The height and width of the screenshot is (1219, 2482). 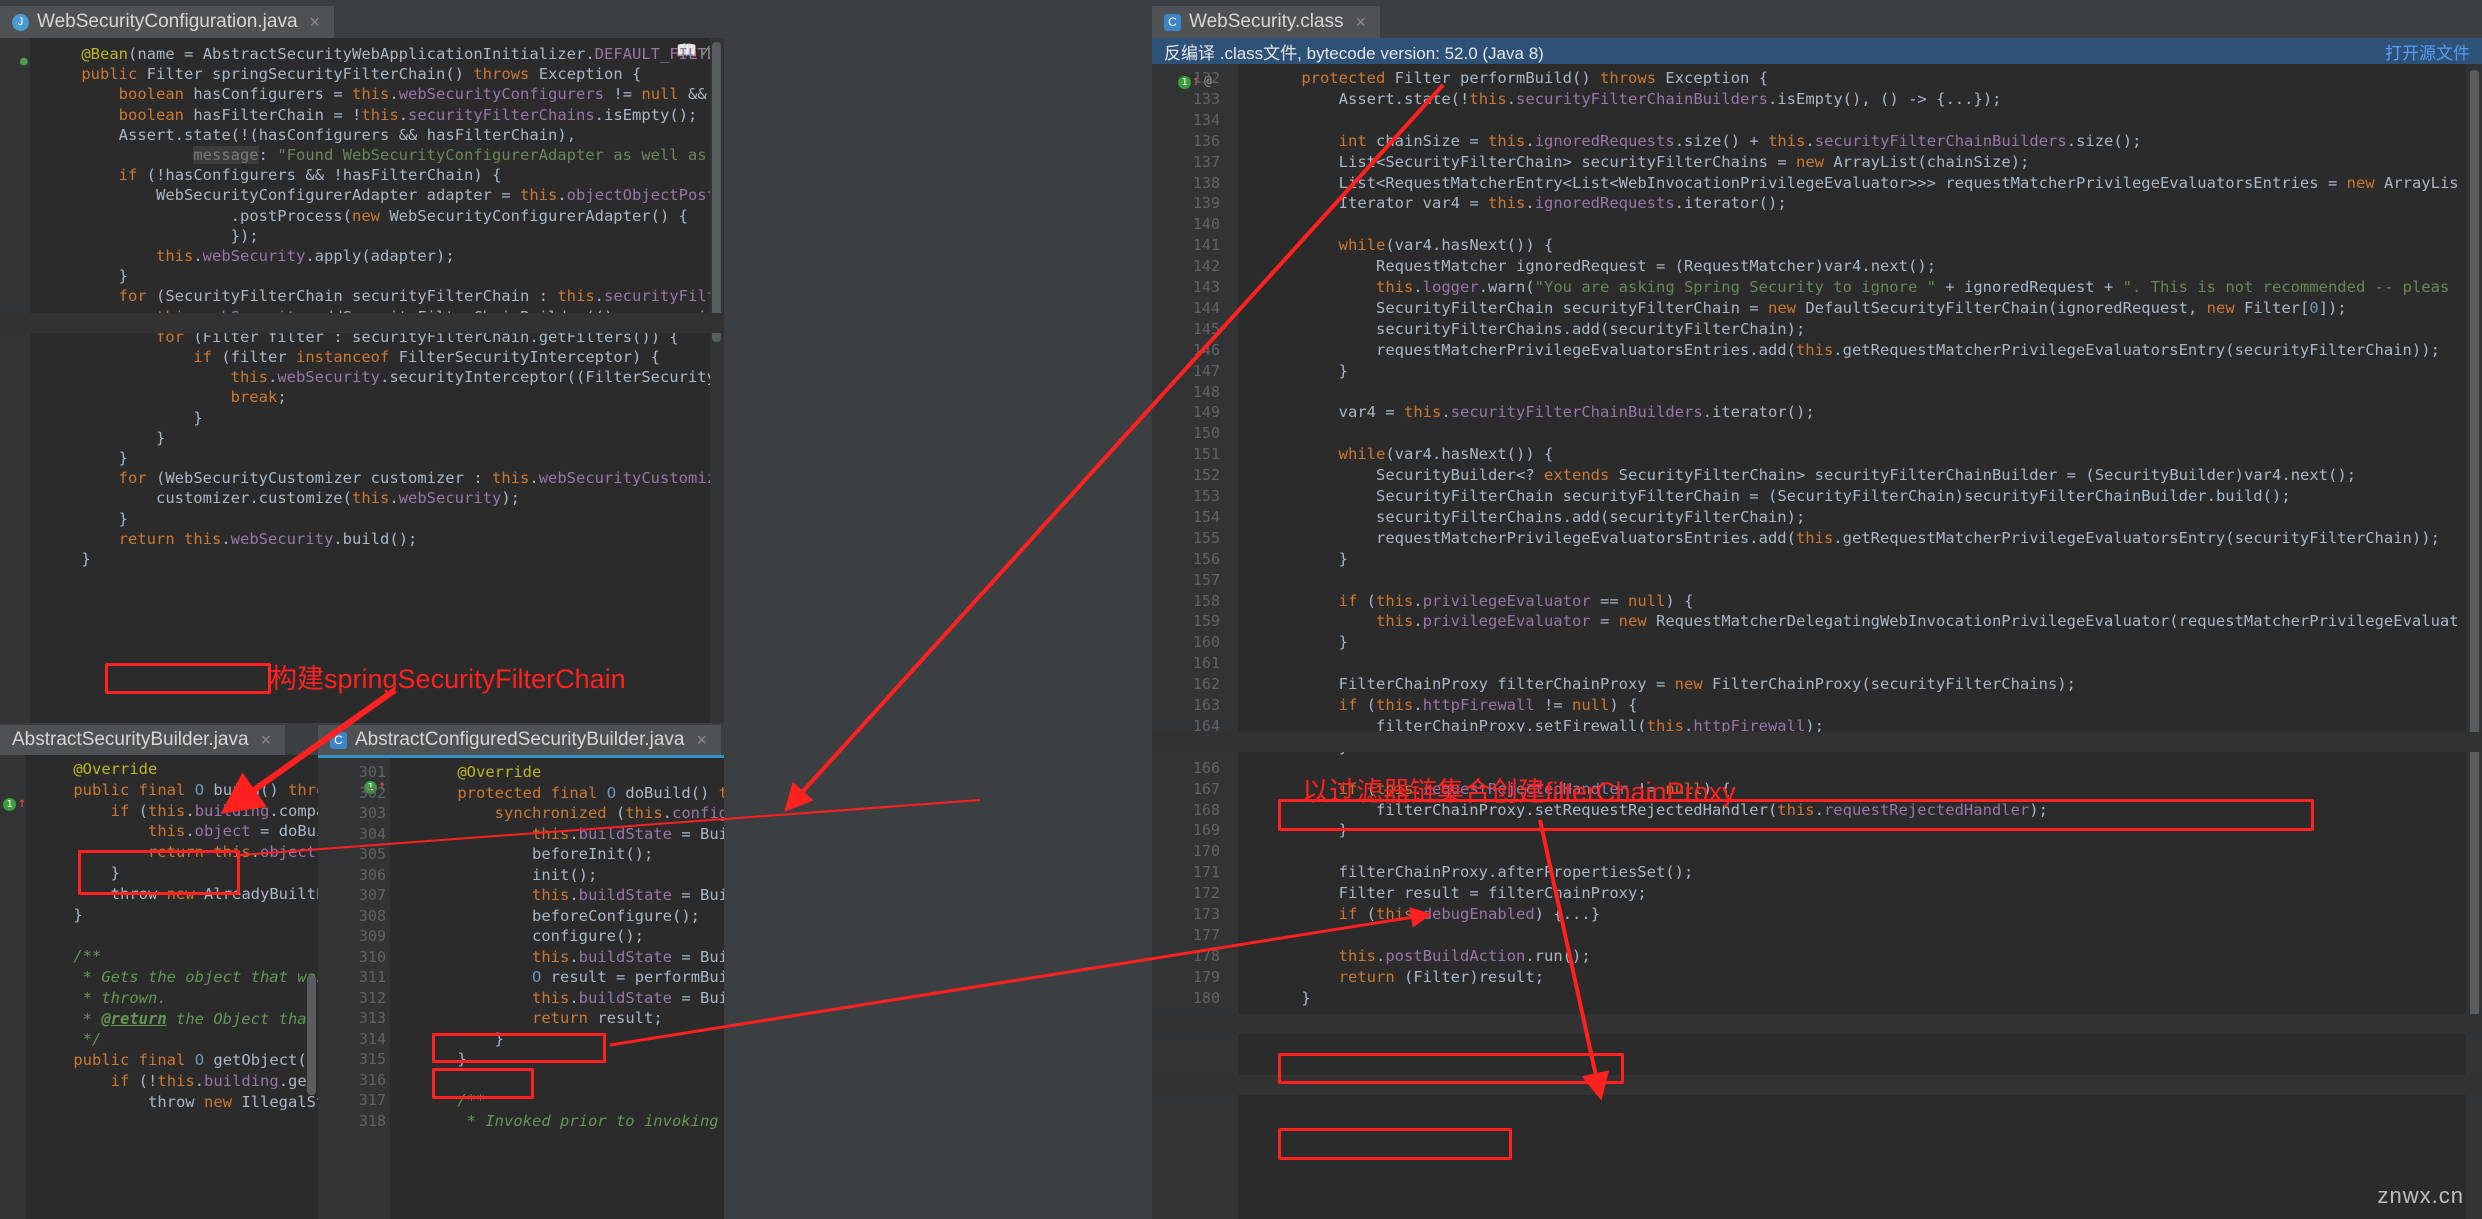 I want to click on code-line: init();, so click(x=564, y=874).